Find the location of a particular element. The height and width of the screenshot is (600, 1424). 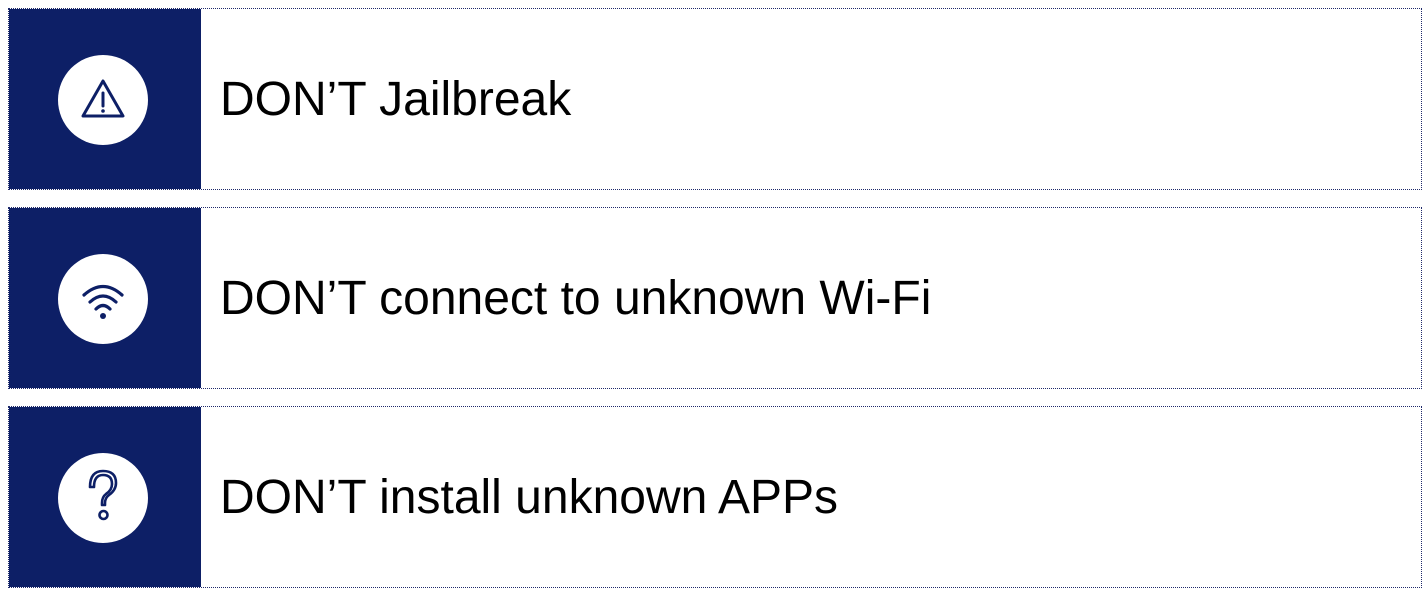

item-label: DON’T Jailbreak is located at coordinates (396, 99).